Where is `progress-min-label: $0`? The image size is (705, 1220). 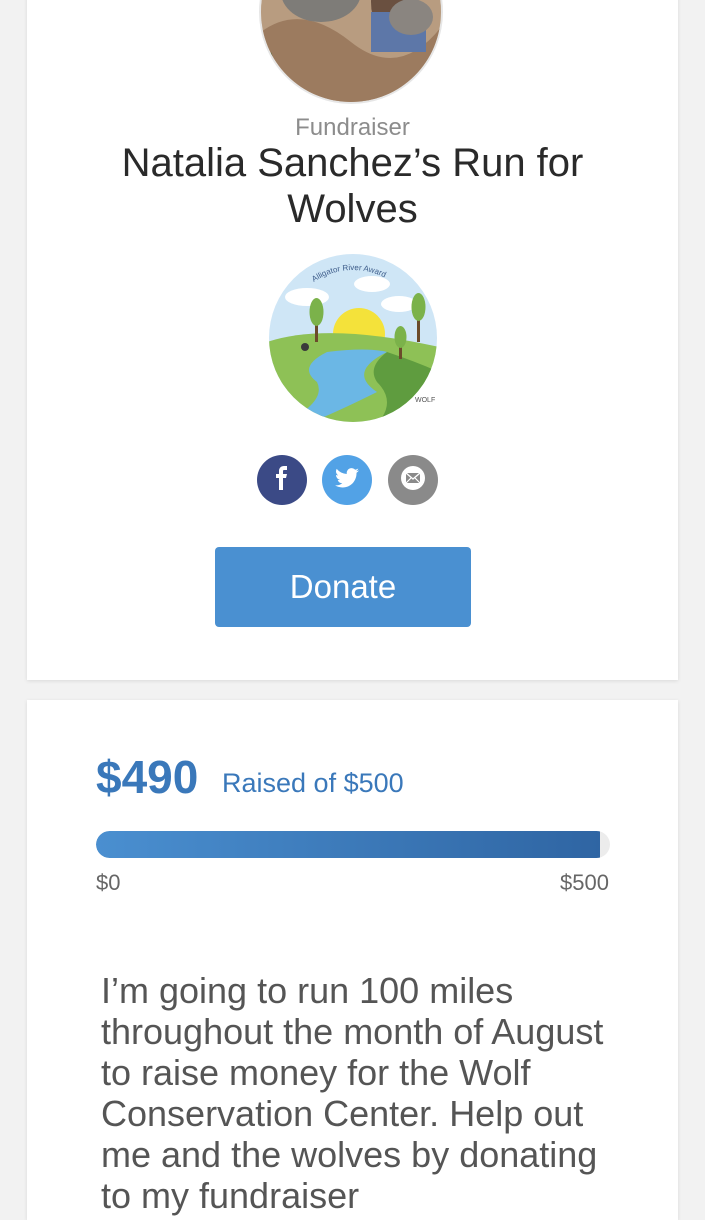 progress-min-label: $0 is located at coordinates (108, 882).